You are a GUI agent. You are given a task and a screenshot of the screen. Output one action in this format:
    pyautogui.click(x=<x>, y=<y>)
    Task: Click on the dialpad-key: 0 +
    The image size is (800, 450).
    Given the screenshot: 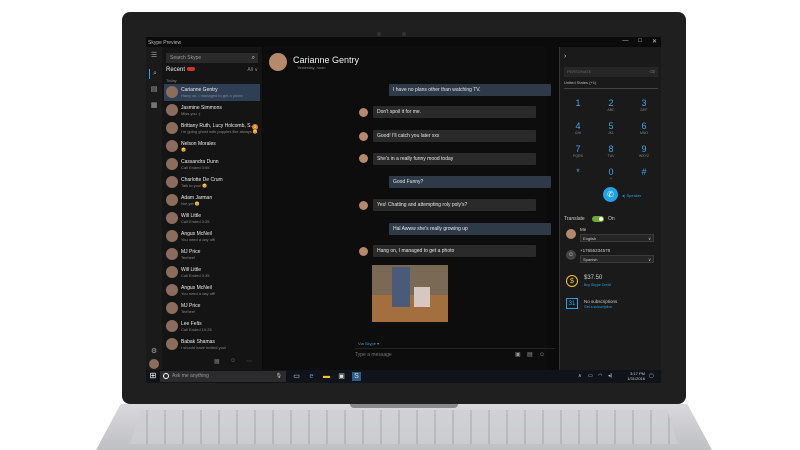 What is the action you would take?
    pyautogui.click(x=611, y=174)
    